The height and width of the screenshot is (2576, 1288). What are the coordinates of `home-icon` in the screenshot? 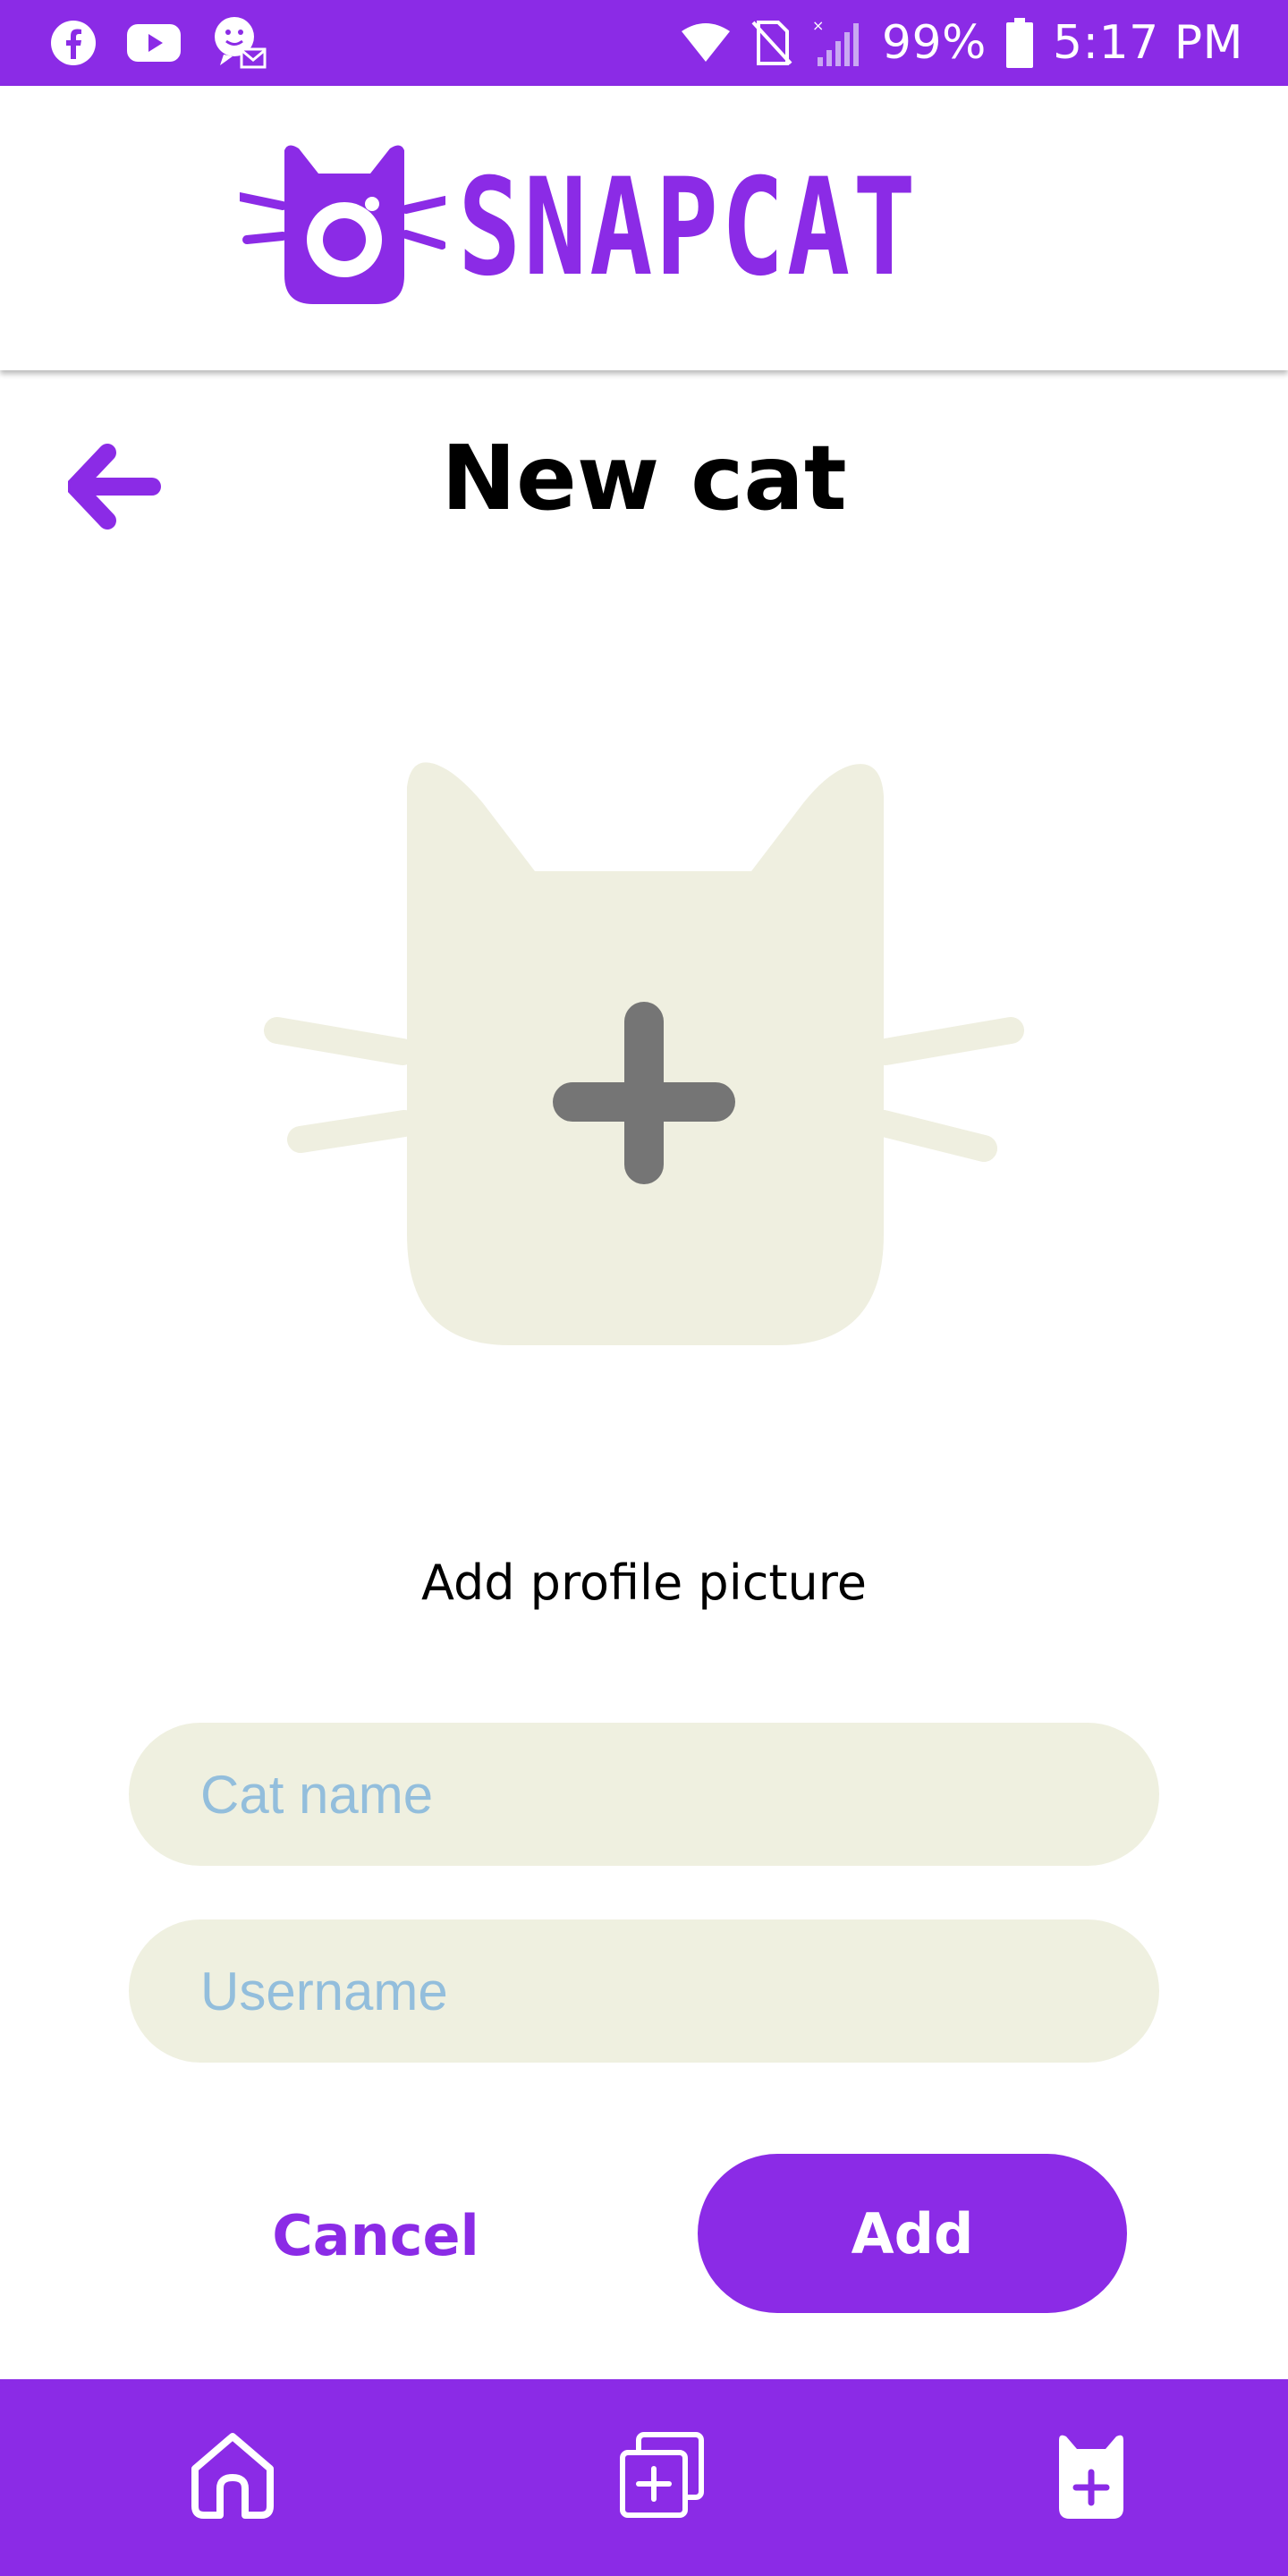 It's located at (232, 2478).